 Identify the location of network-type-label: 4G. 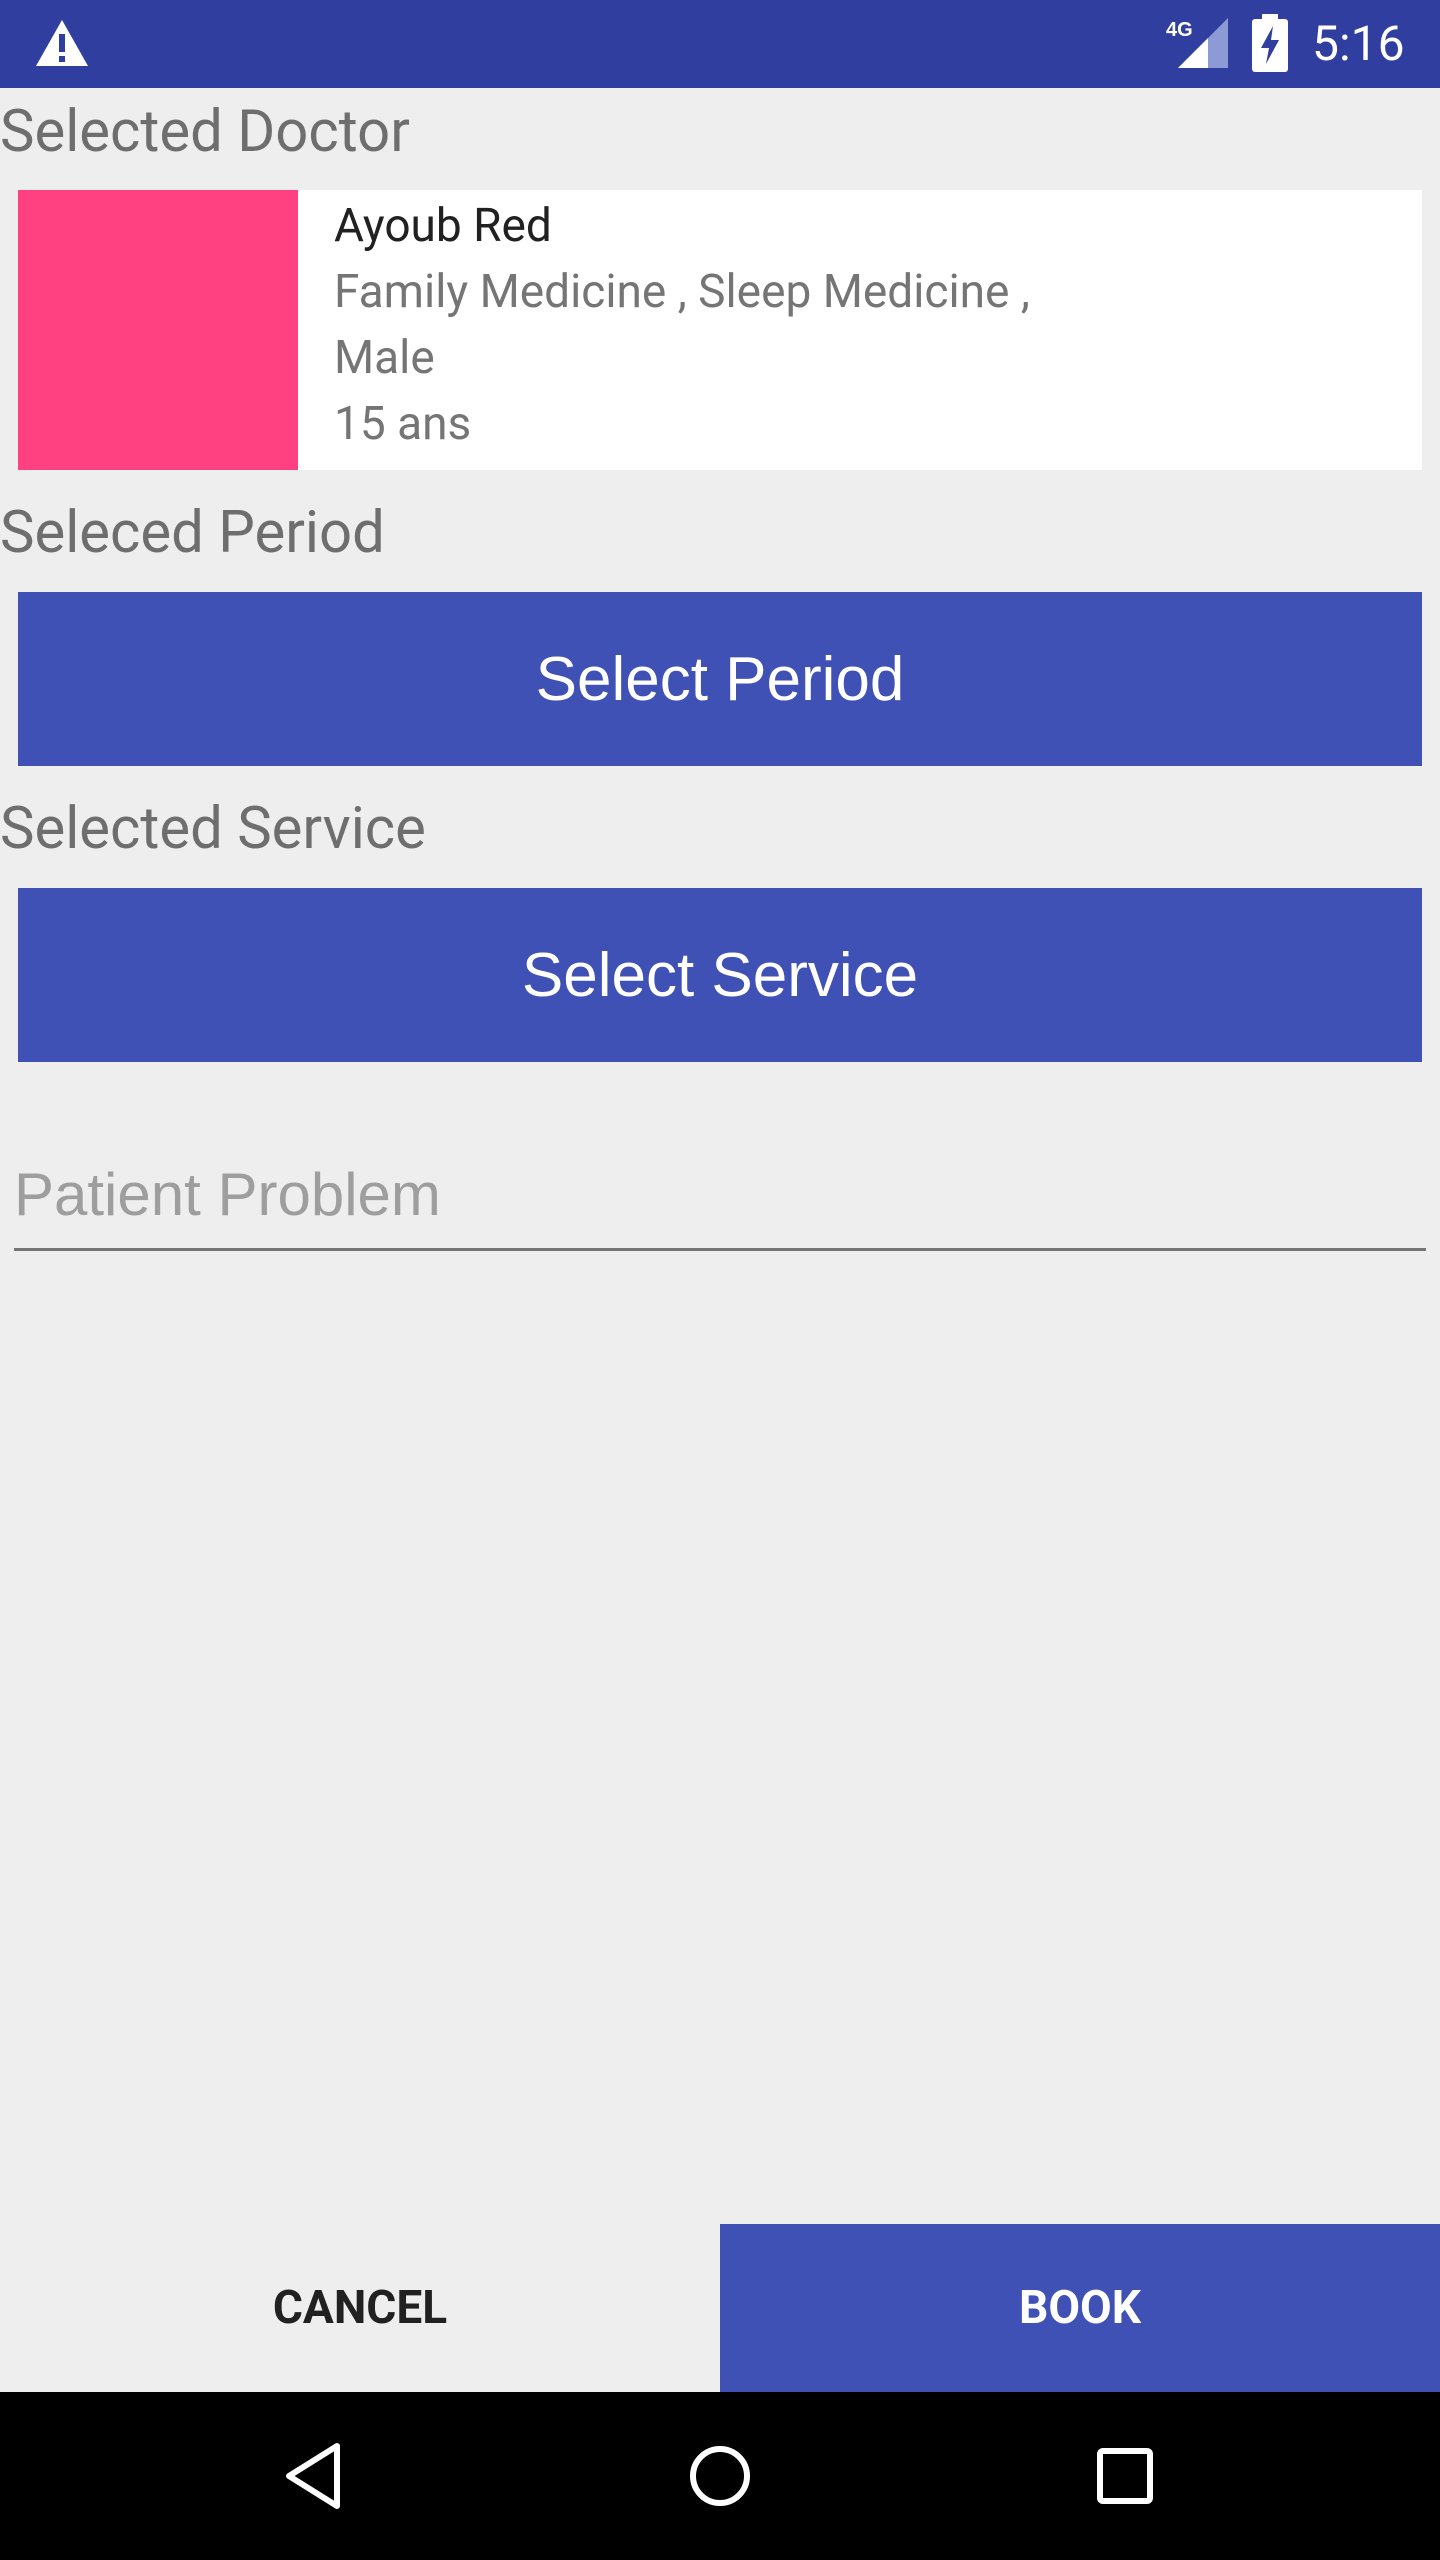
(1179, 30).